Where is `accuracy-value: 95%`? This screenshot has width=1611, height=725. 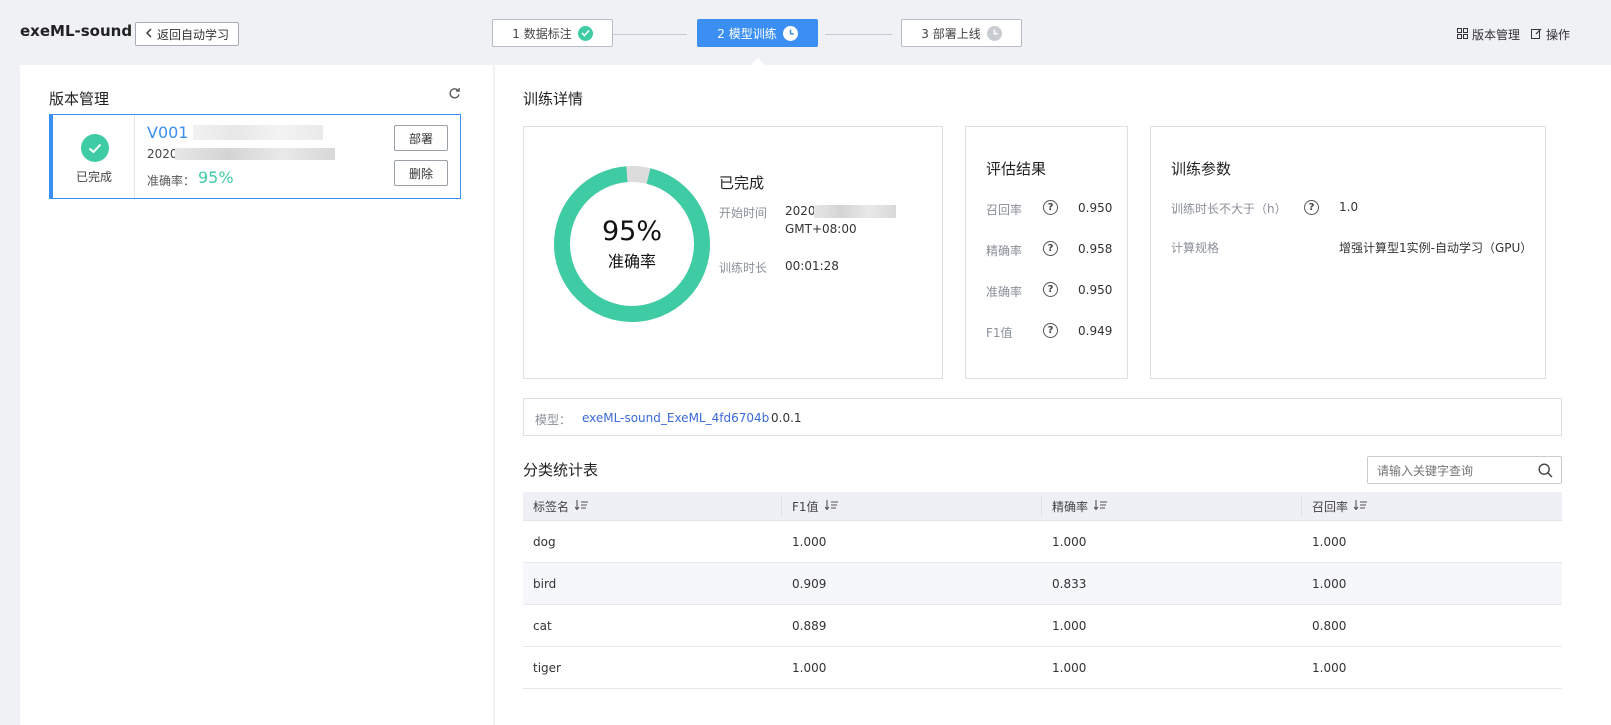
accuracy-value: 95% is located at coordinates (216, 177).